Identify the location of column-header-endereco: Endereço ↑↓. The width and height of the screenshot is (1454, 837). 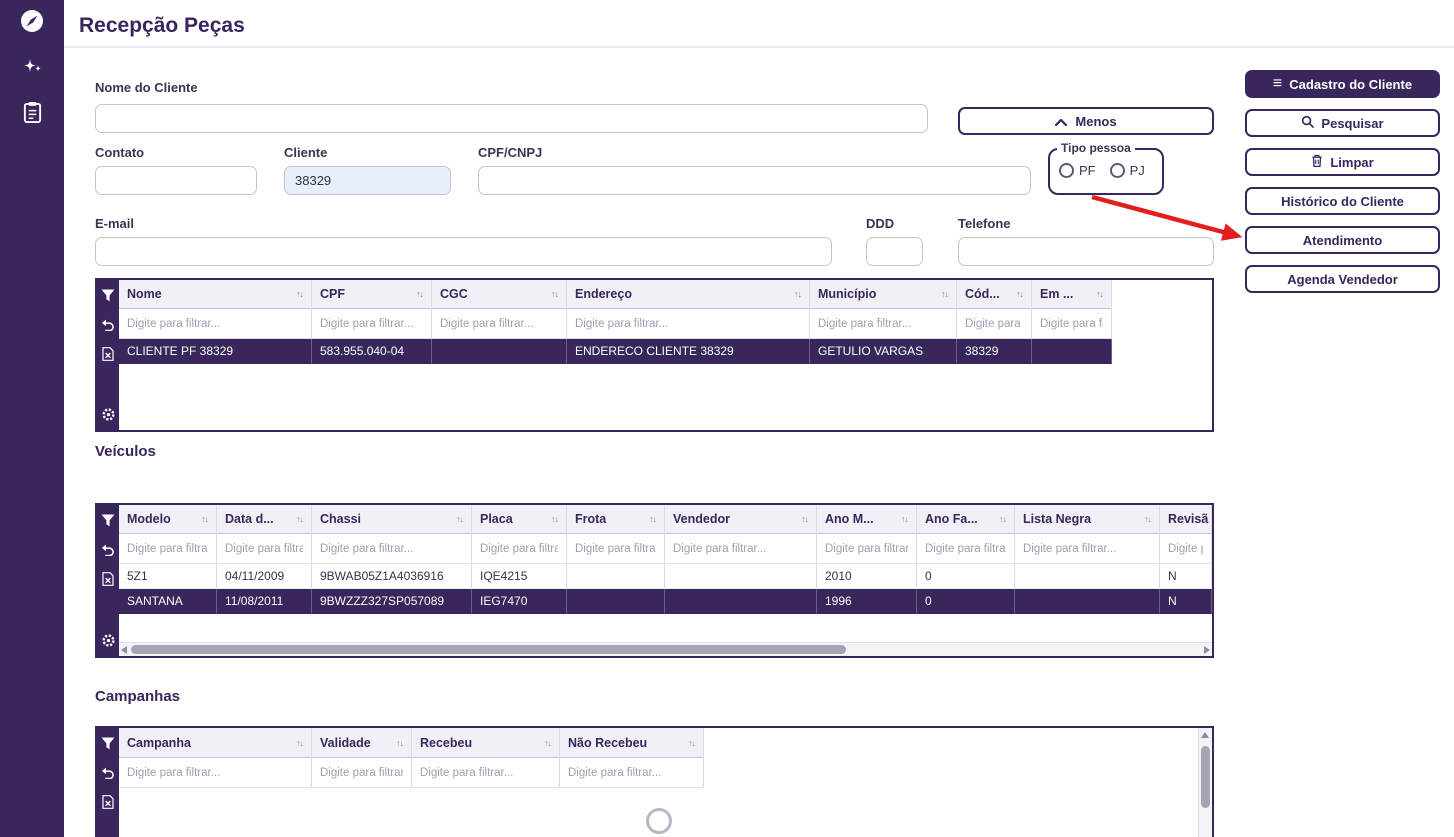
(688, 294).